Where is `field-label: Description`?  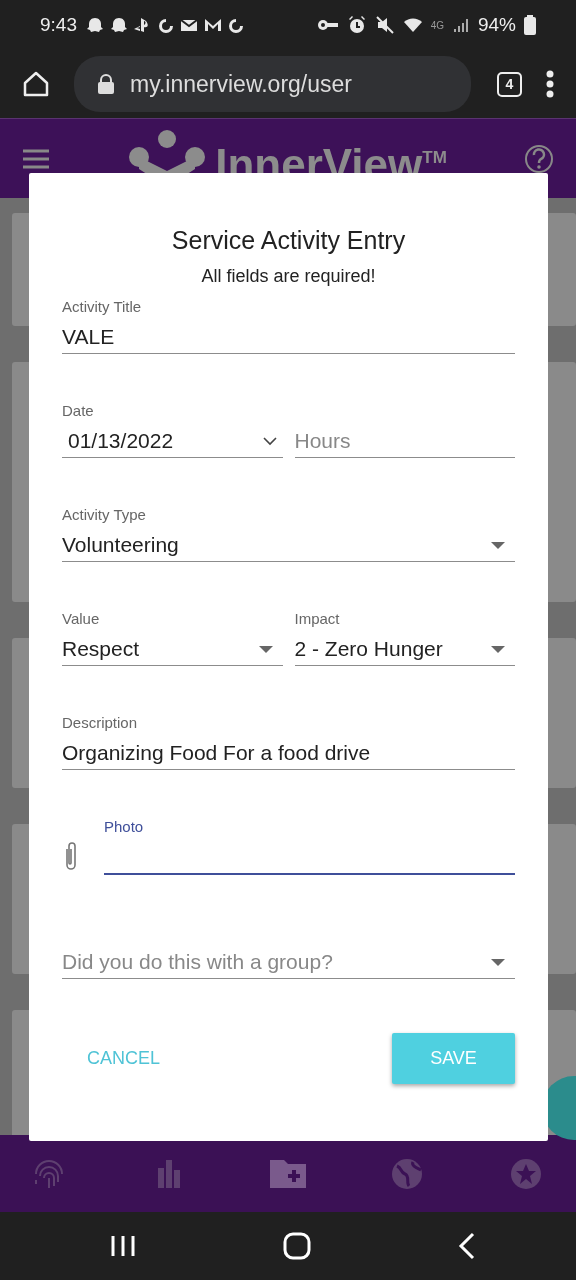
field-label: Description is located at coordinates (100, 723).